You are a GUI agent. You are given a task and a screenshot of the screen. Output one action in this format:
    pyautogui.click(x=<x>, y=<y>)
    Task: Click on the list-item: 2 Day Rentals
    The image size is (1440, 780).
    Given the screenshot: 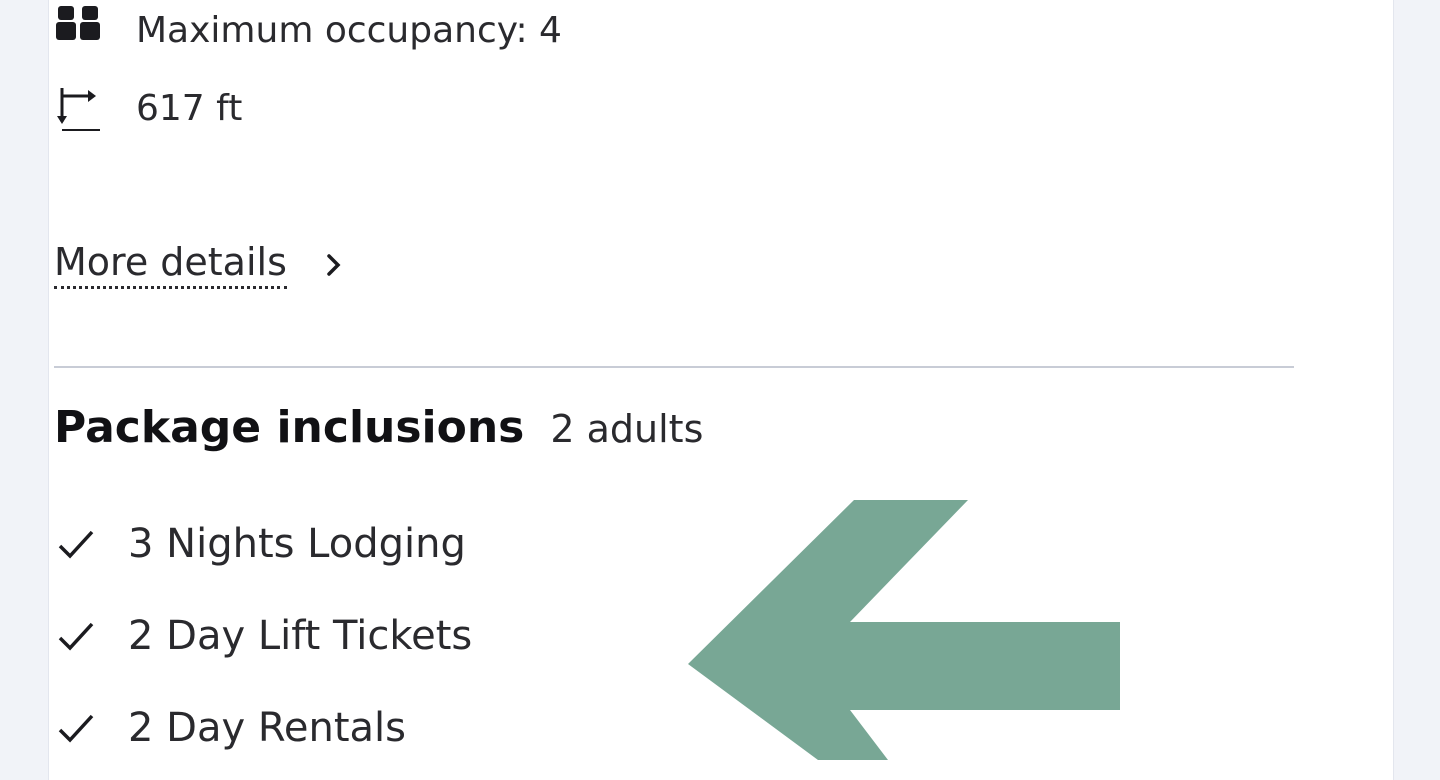 What is the action you would take?
    pyautogui.click(x=263, y=728)
    